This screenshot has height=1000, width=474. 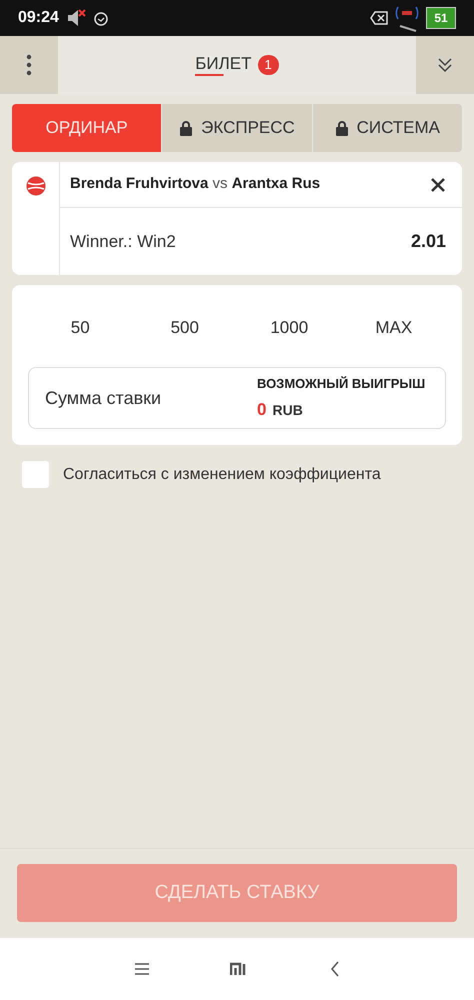 I want to click on alarm-icon, so click(x=100, y=18).